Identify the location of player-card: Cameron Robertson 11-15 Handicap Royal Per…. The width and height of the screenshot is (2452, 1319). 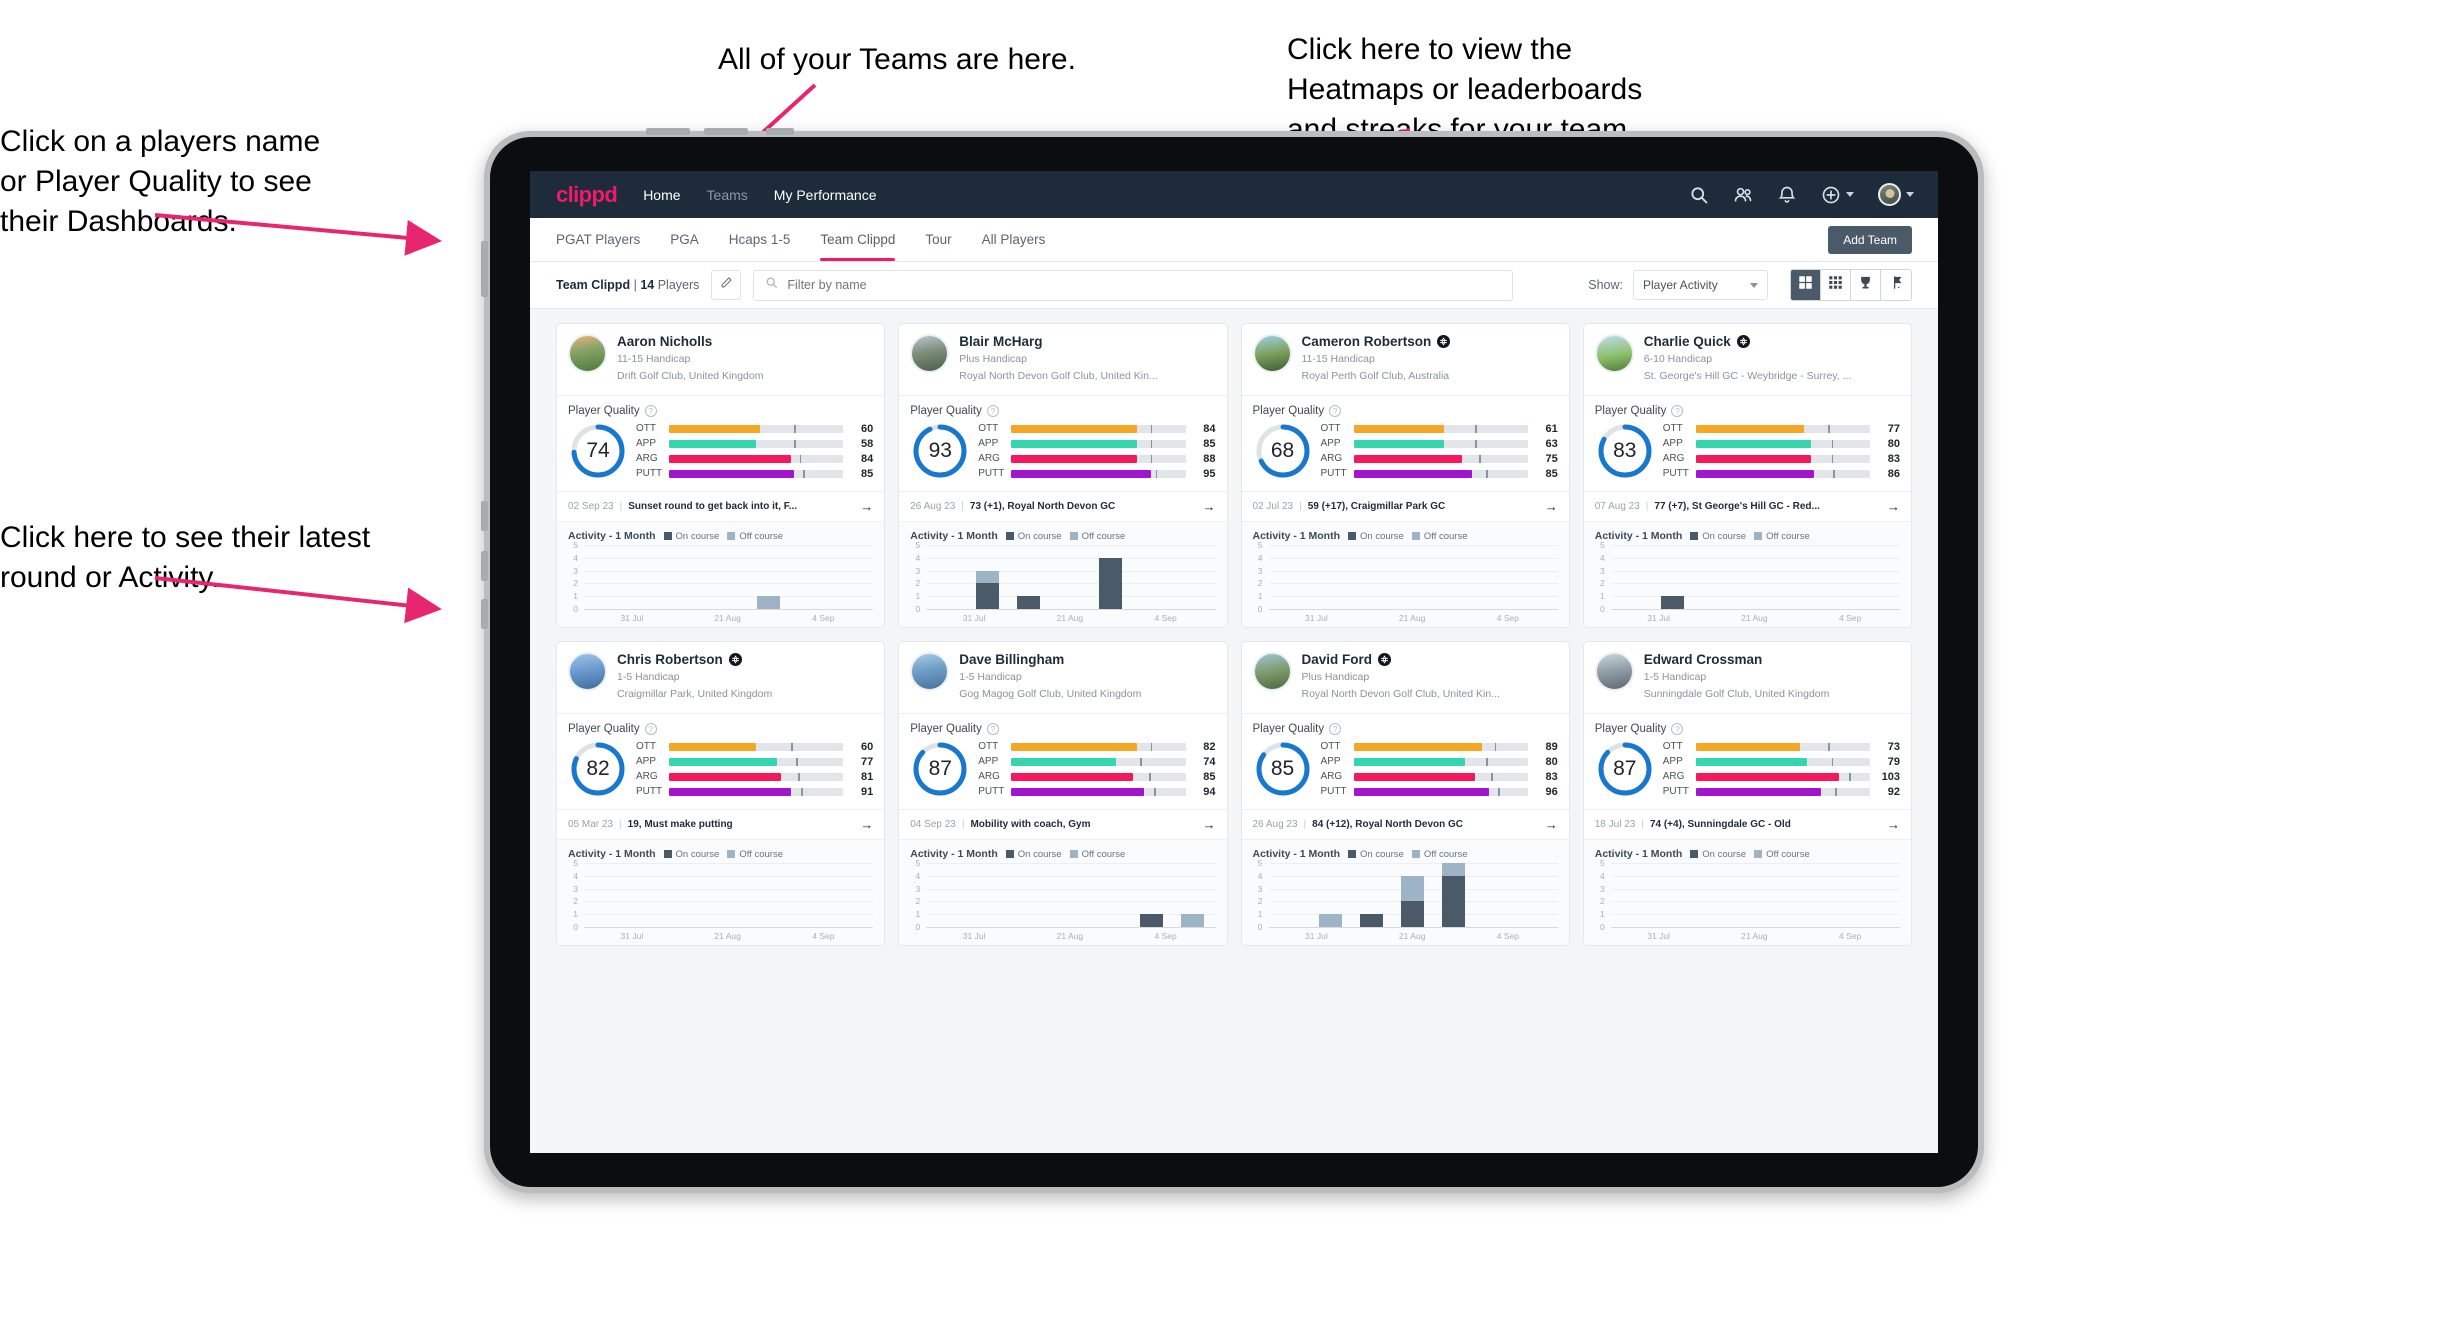
(1405, 476).